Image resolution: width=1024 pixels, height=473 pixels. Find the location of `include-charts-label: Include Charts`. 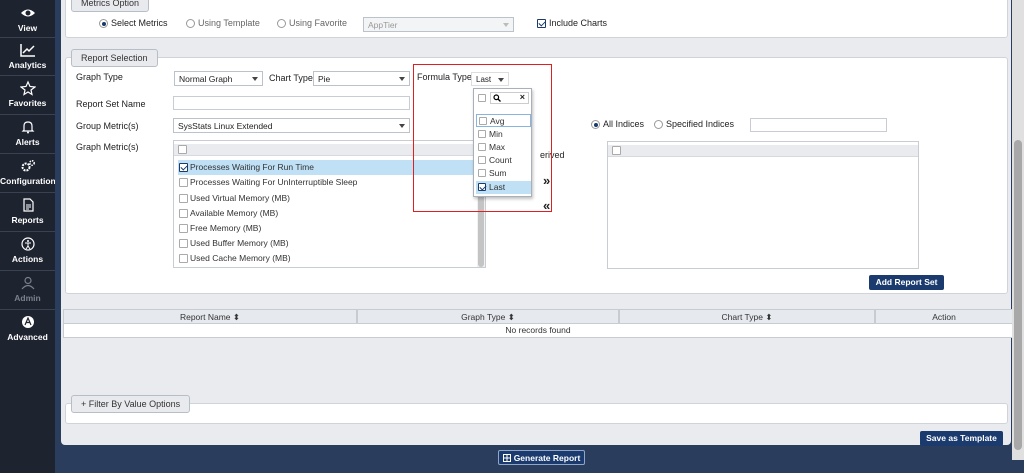

include-charts-label: Include Charts is located at coordinates (578, 23).